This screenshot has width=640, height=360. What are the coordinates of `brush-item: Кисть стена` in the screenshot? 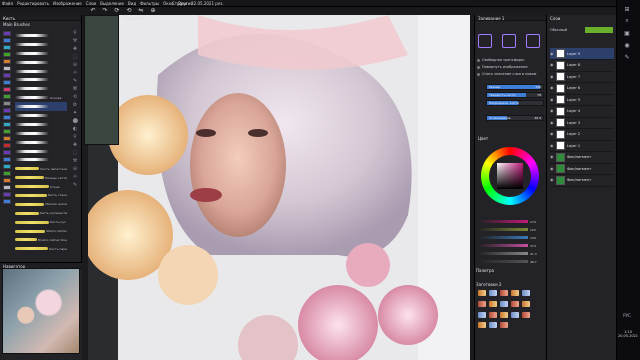 It's located at (41, 195).